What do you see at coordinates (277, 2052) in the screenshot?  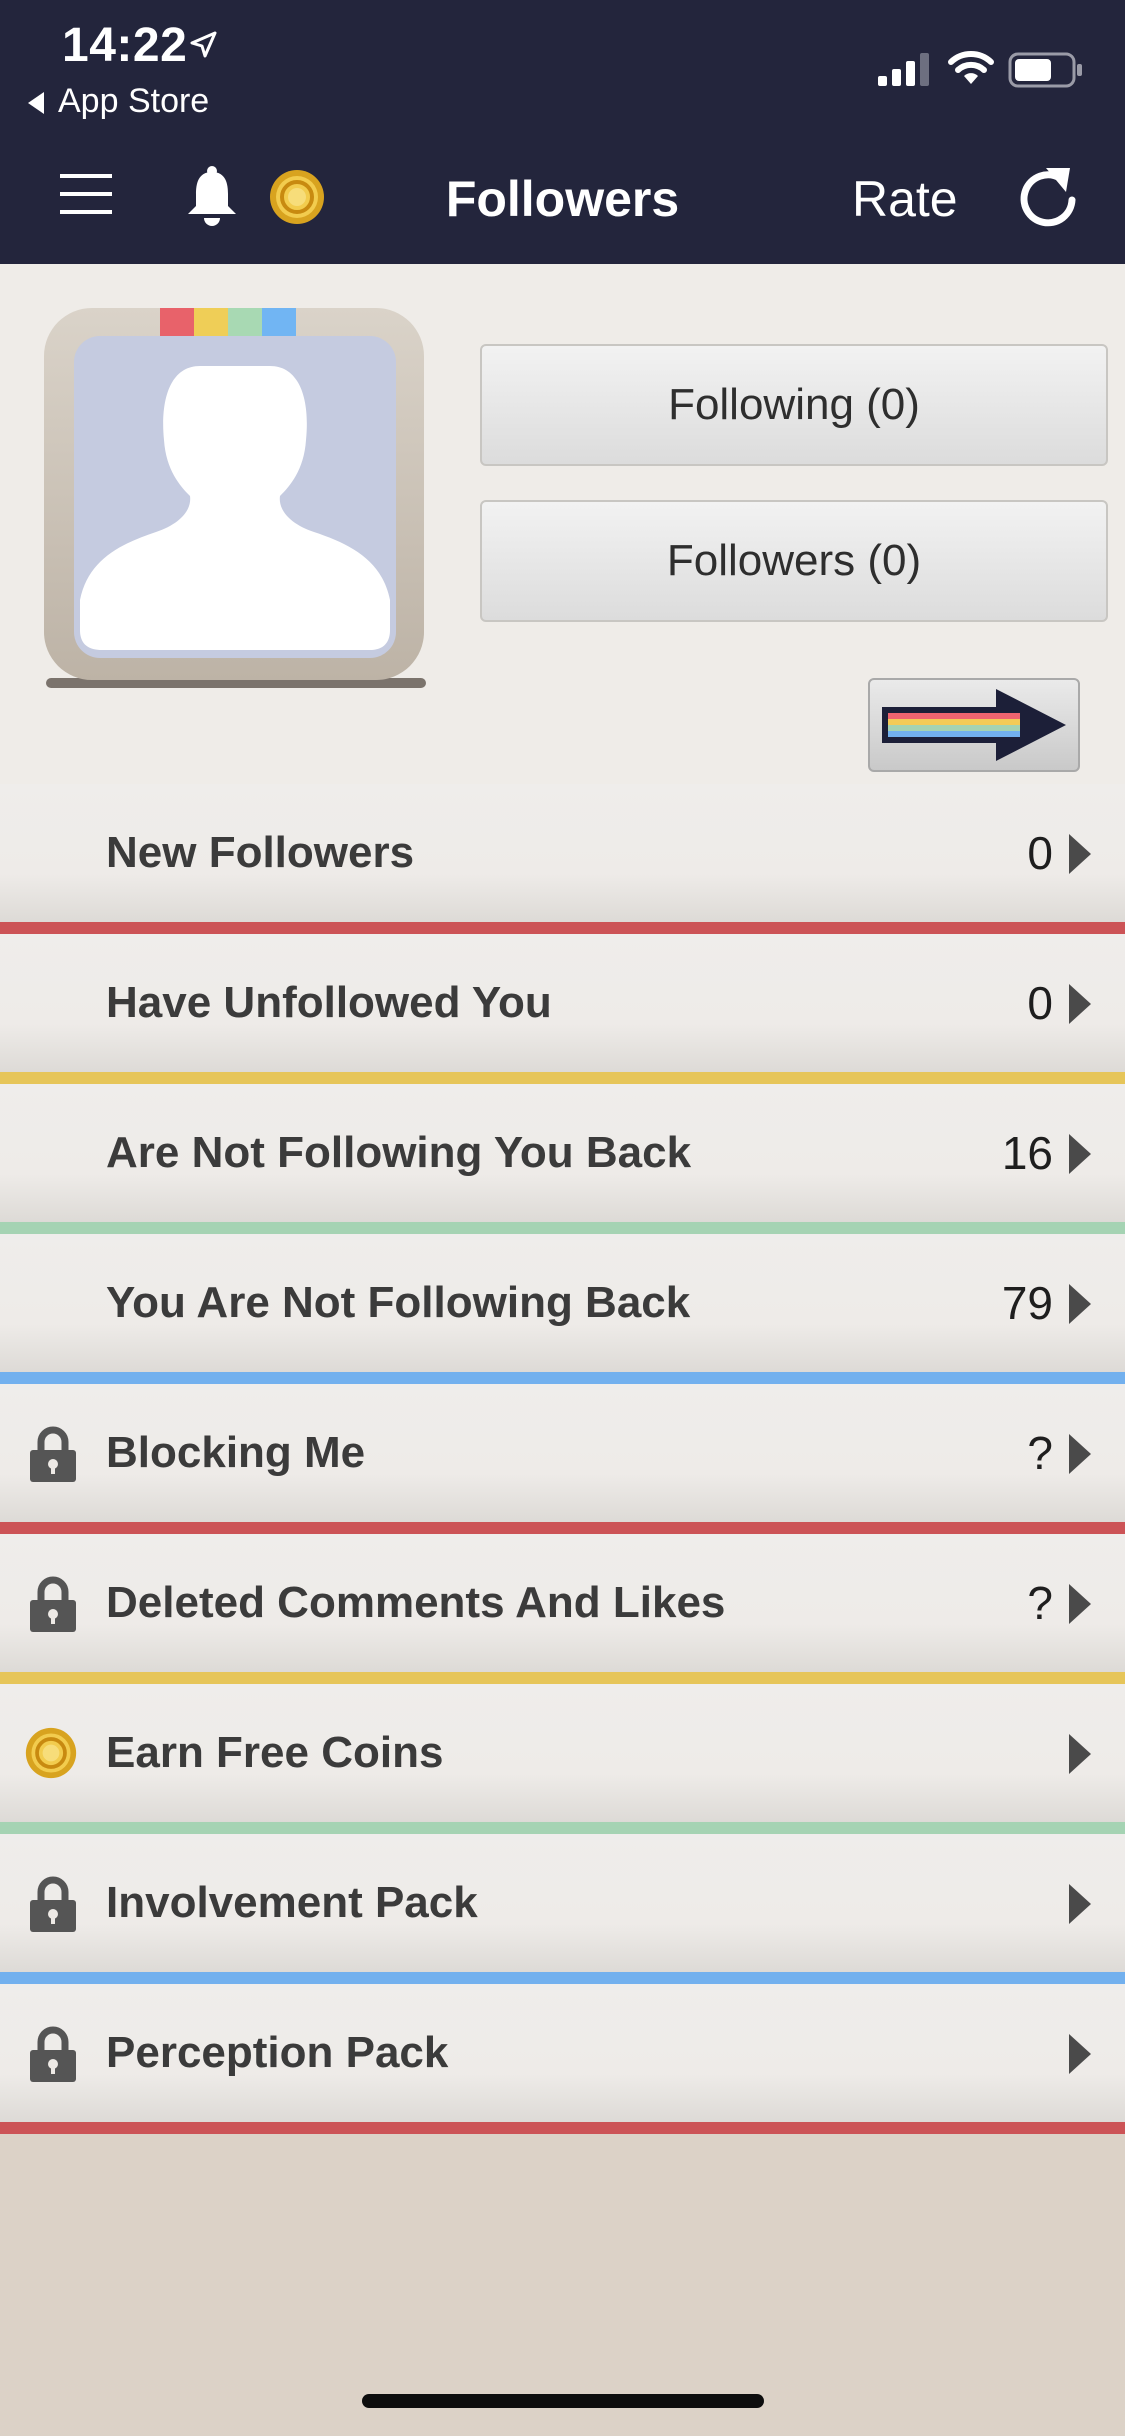 I see `list-item-label: Perception Pack` at bounding box center [277, 2052].